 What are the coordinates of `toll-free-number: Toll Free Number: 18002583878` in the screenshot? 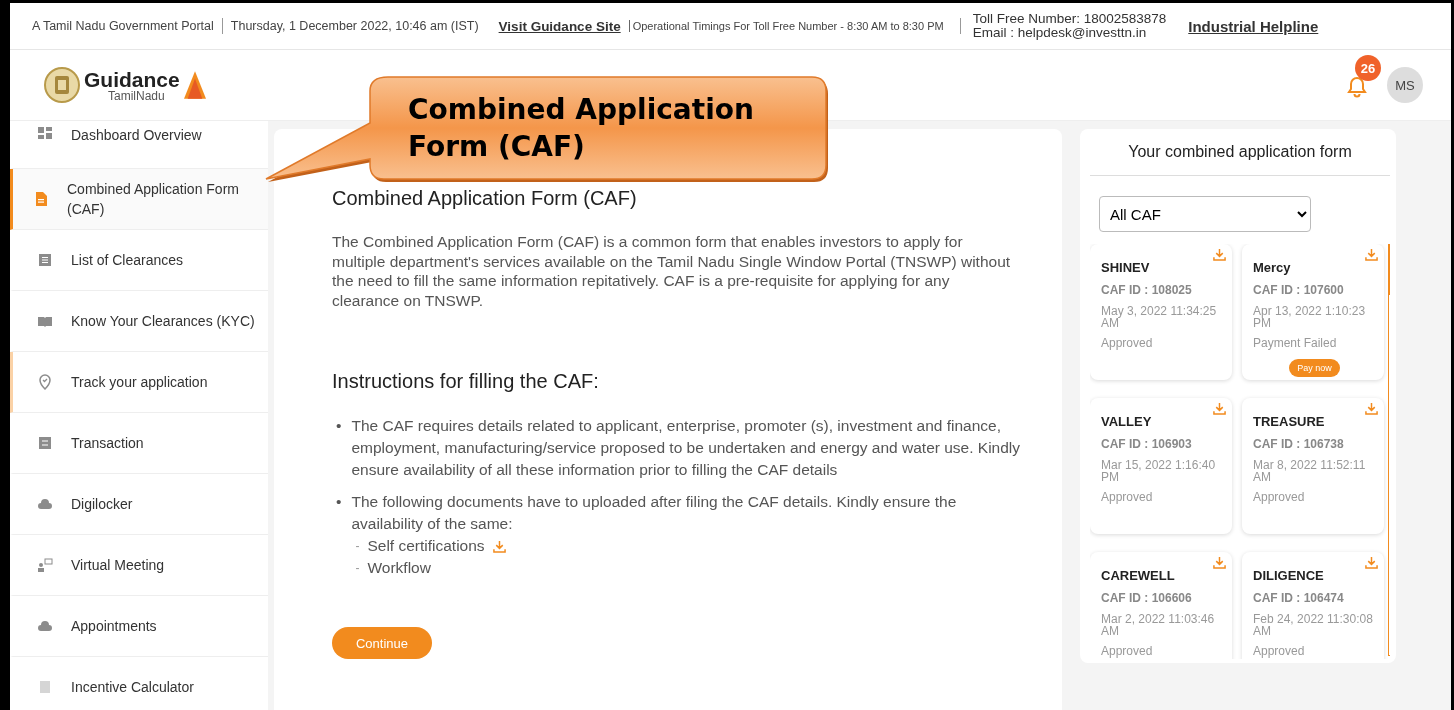 It's located at (1069, 19).